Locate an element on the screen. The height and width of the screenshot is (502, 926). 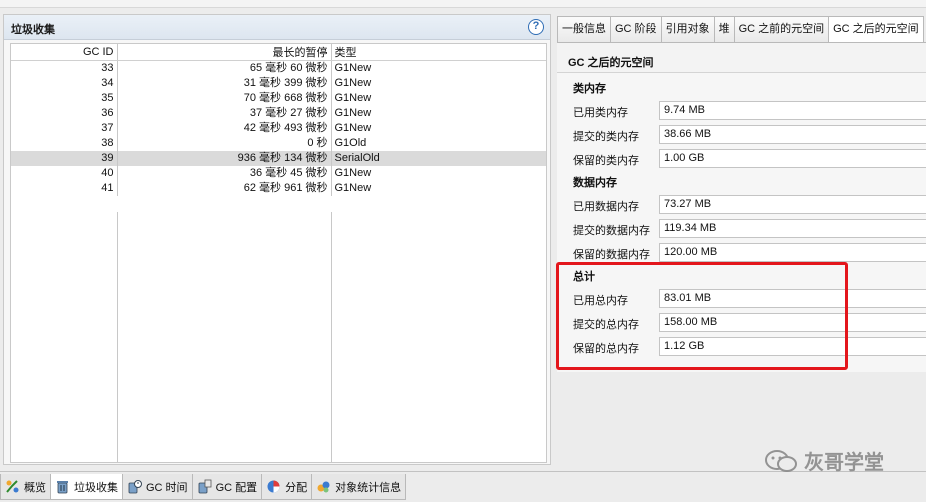
bottom-tab-1: 垃圾收集 is located at coordinates (86, 487).